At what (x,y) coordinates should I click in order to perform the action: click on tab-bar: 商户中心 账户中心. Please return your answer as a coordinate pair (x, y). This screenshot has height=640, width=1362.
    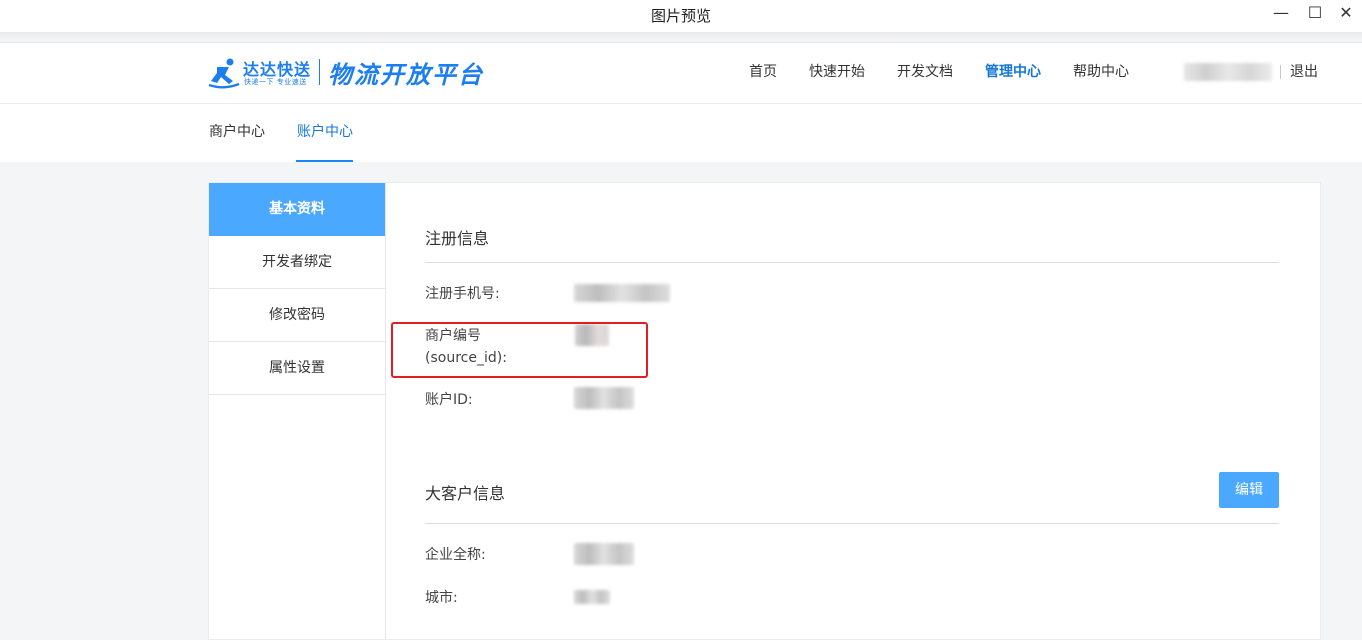
    Looking at the image, I should click on (681, 132).